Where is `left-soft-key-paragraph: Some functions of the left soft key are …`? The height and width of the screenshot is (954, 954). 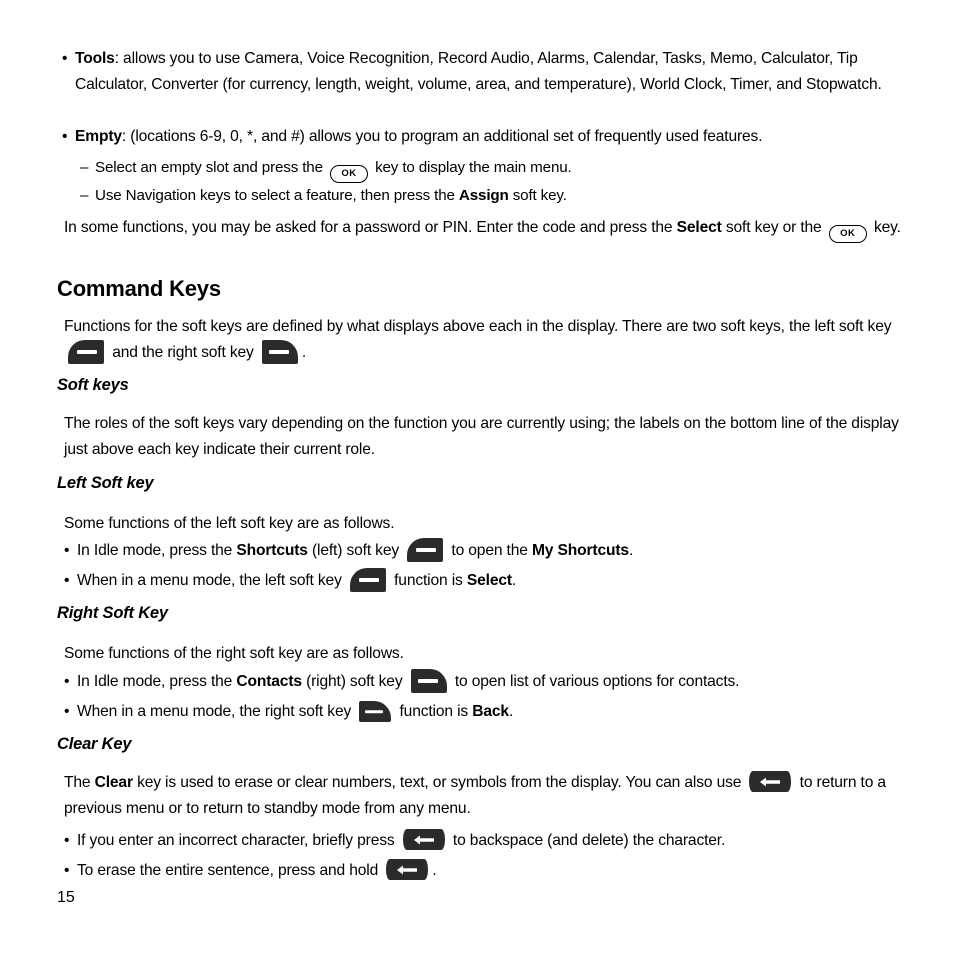 left-soft-key-paragraph: Some functions of the left soft key are … is located at coordinates (229, 523).